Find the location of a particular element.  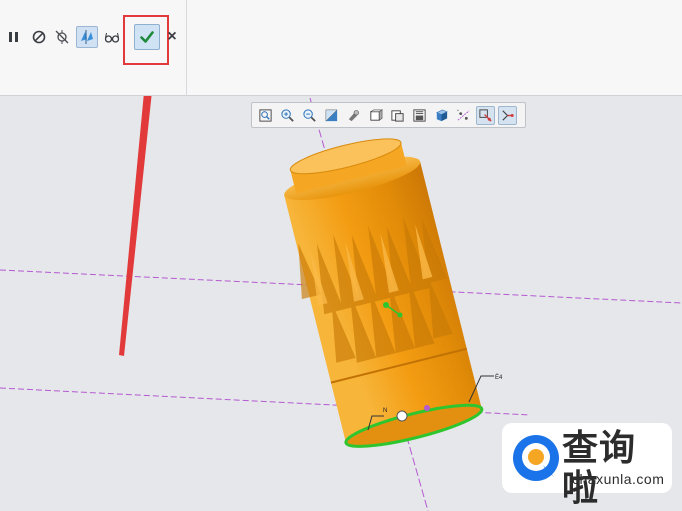

perspective-button is located at coordinates (441, 115).